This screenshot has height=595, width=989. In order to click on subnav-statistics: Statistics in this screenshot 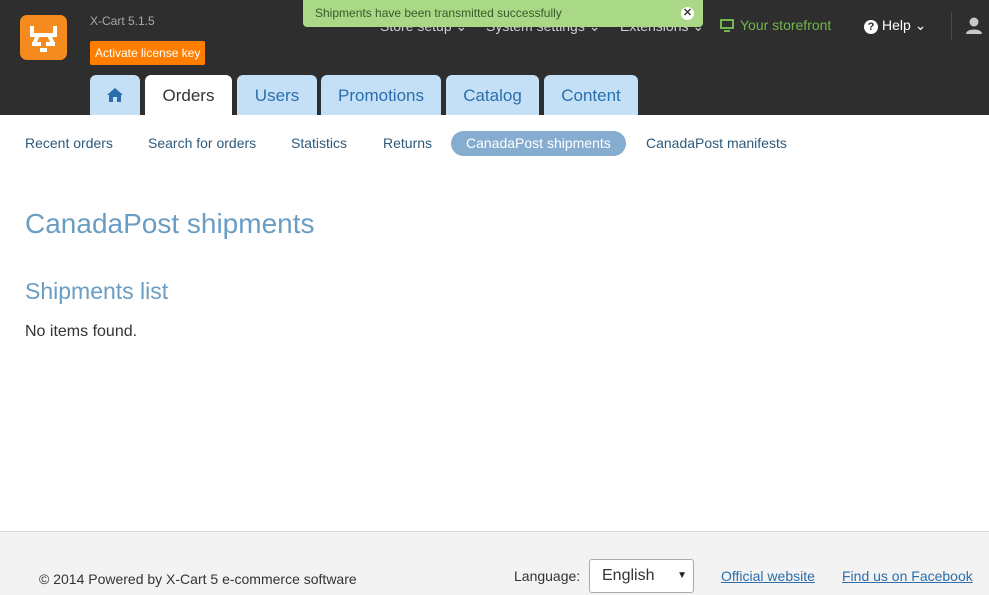, I will do `click(319, 143)`.